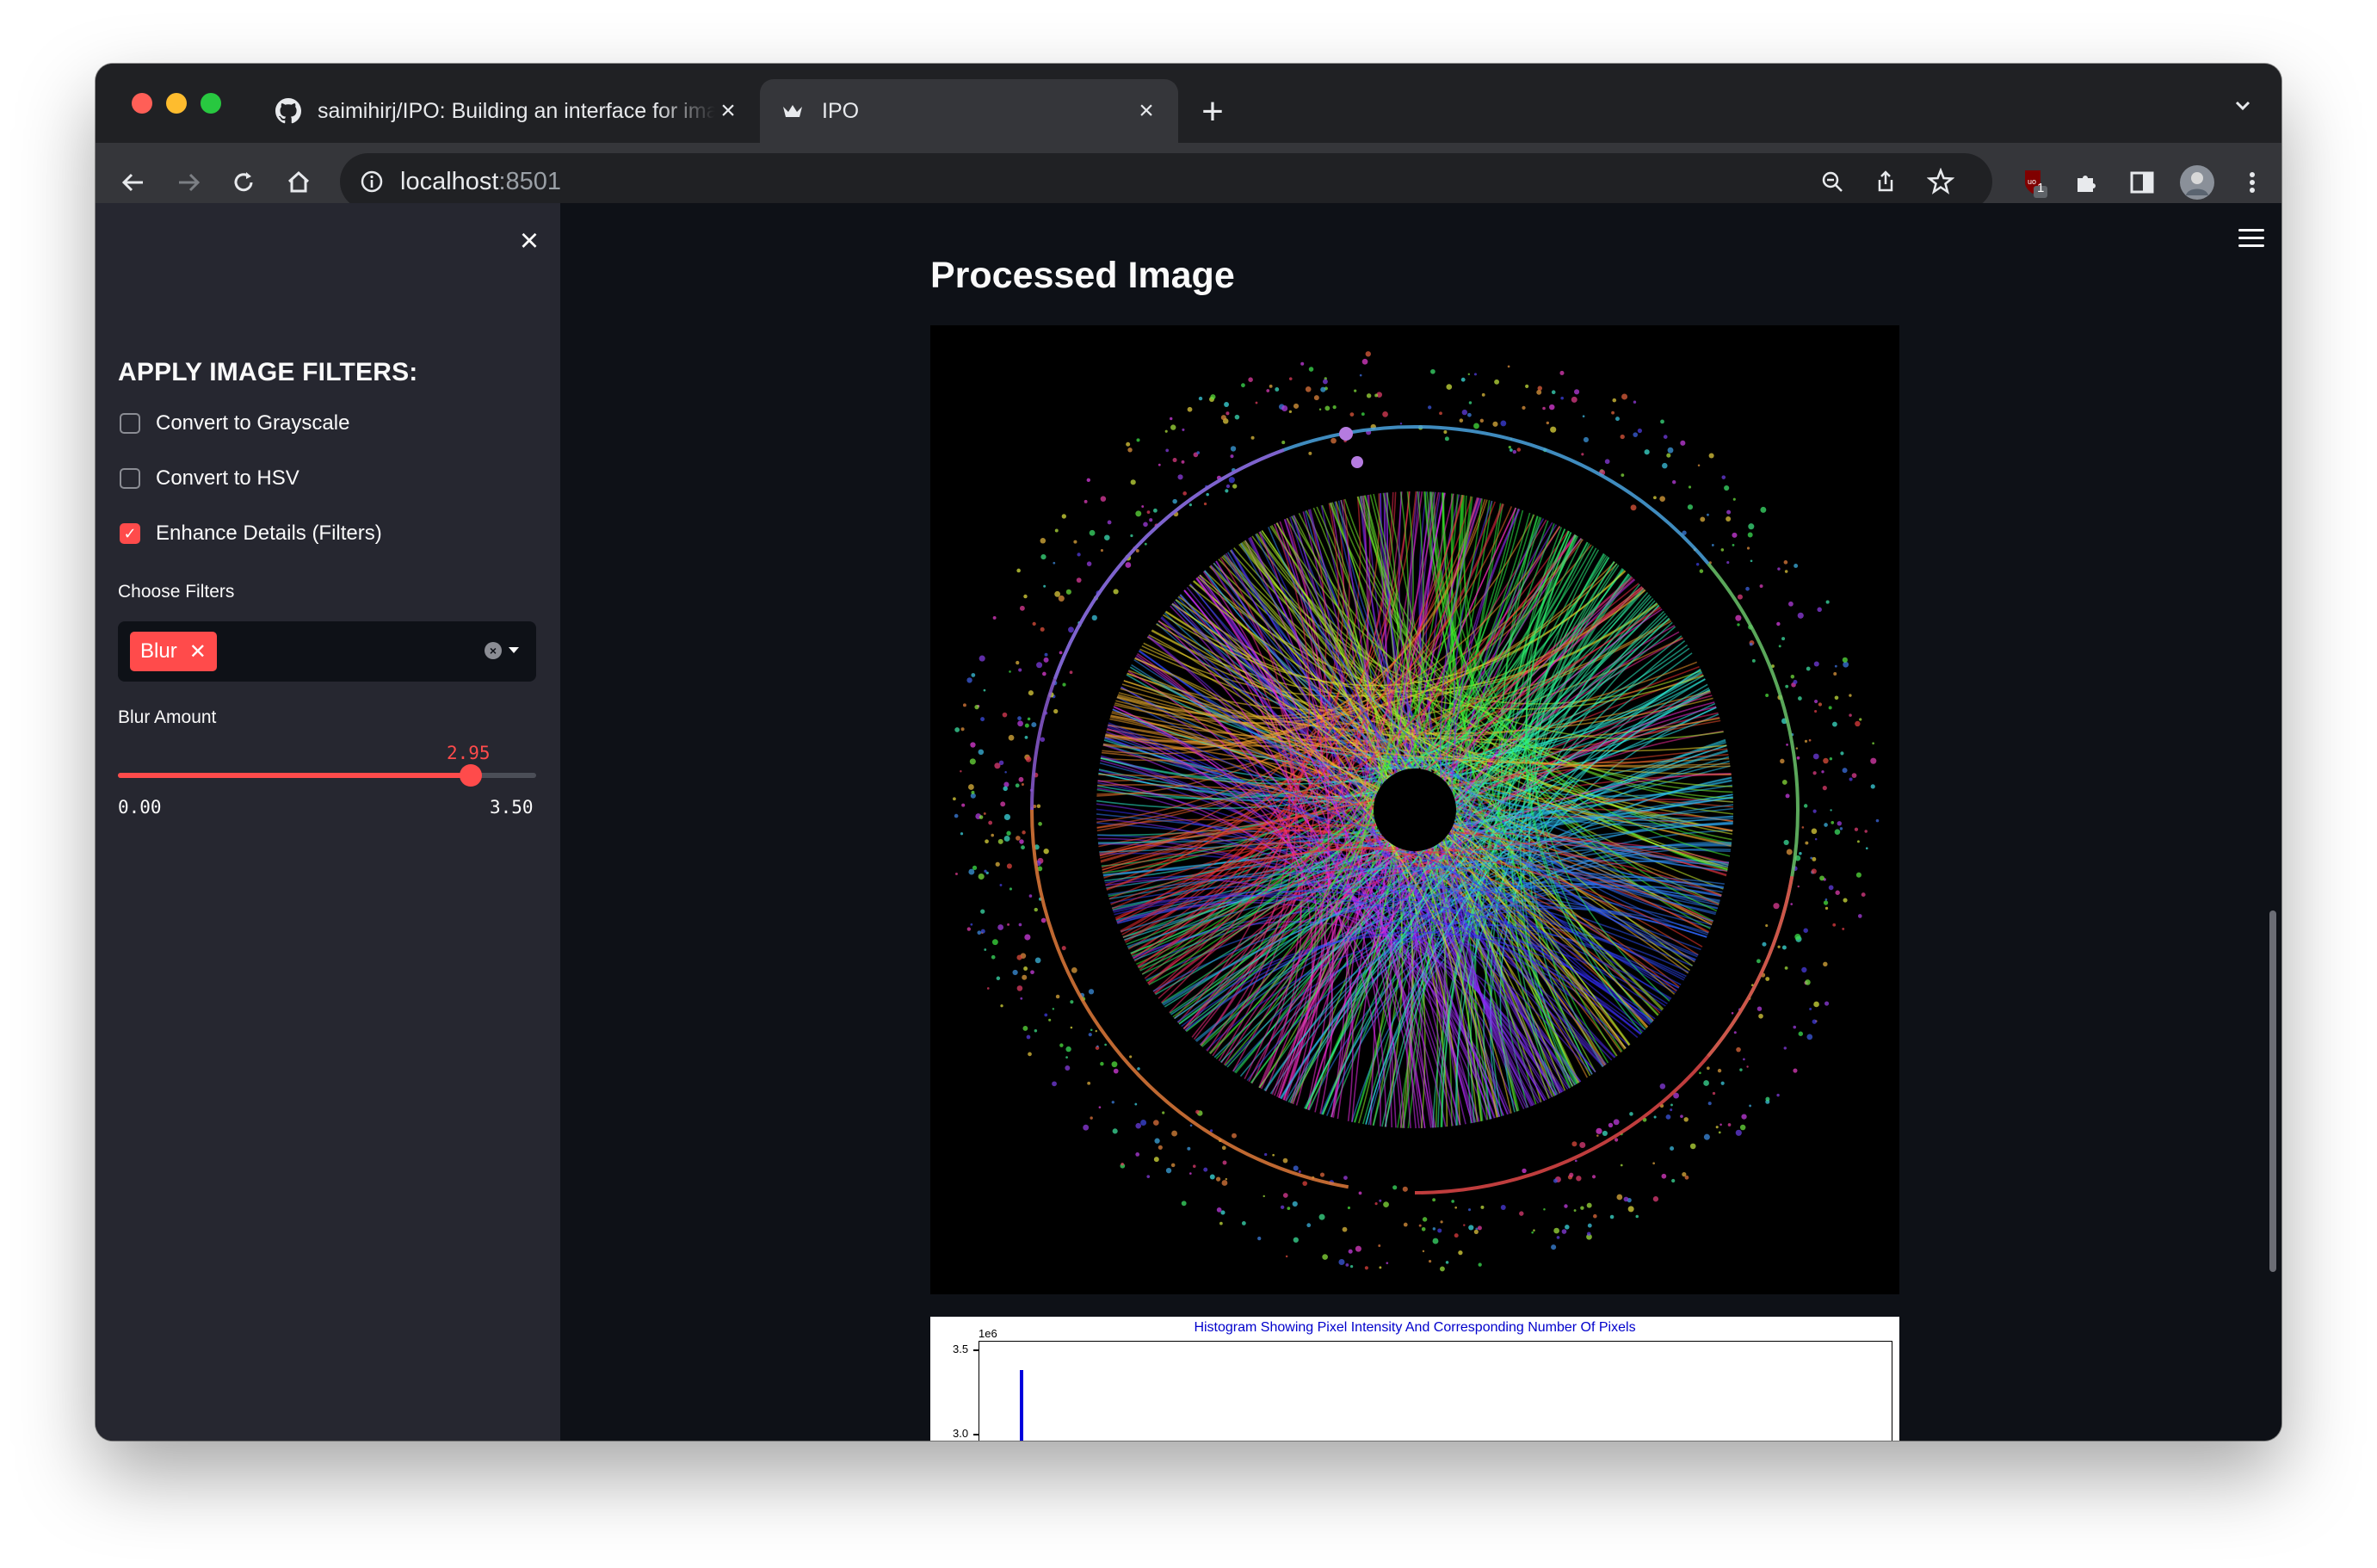 The width and height of the screenshot is (2377, 1568). What do you see at coordinates (294, 775) in the screenshot?
I see `blur-slider-fill` at bounding box center [294, 775].